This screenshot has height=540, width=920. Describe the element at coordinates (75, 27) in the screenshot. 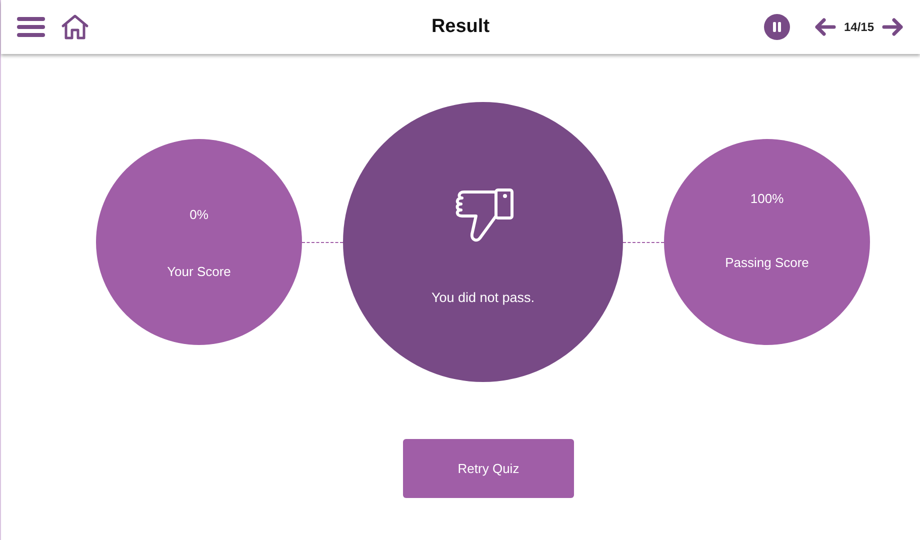

I see `home-button` at that location.